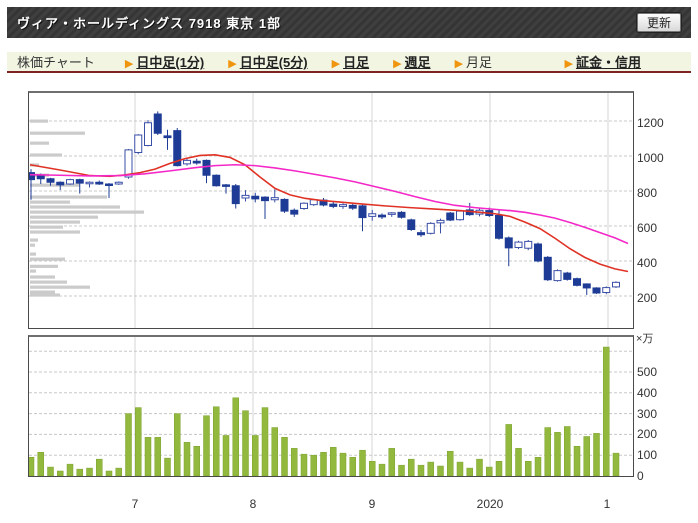  I want to click on volume-axis-label: 100, so click(647, 455).